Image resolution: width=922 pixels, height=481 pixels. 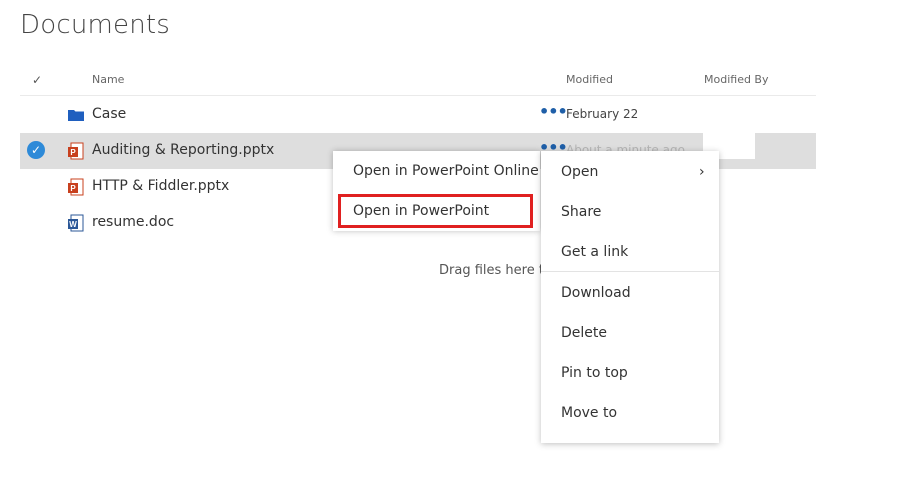 What do you see at coordinates (37, 80) in the screenshot?
I see `select-all-checkbox: ✓` at bounding box center [37, 80].